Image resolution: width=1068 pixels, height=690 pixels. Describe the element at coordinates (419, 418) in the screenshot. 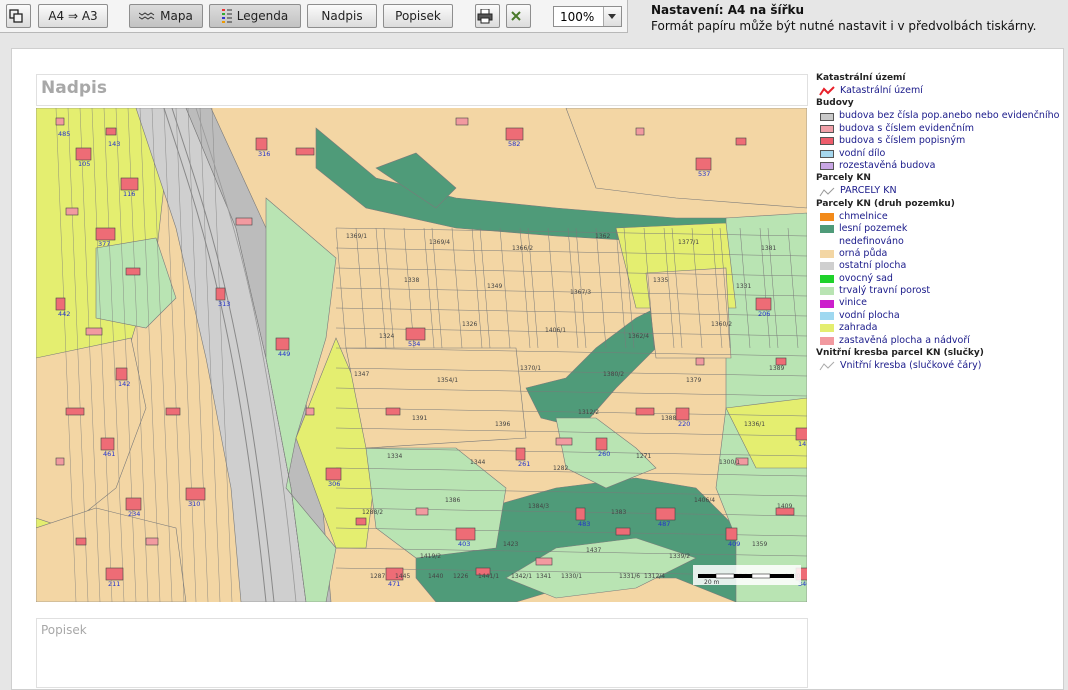

I see `parcel-number-label: 1391` at that location.